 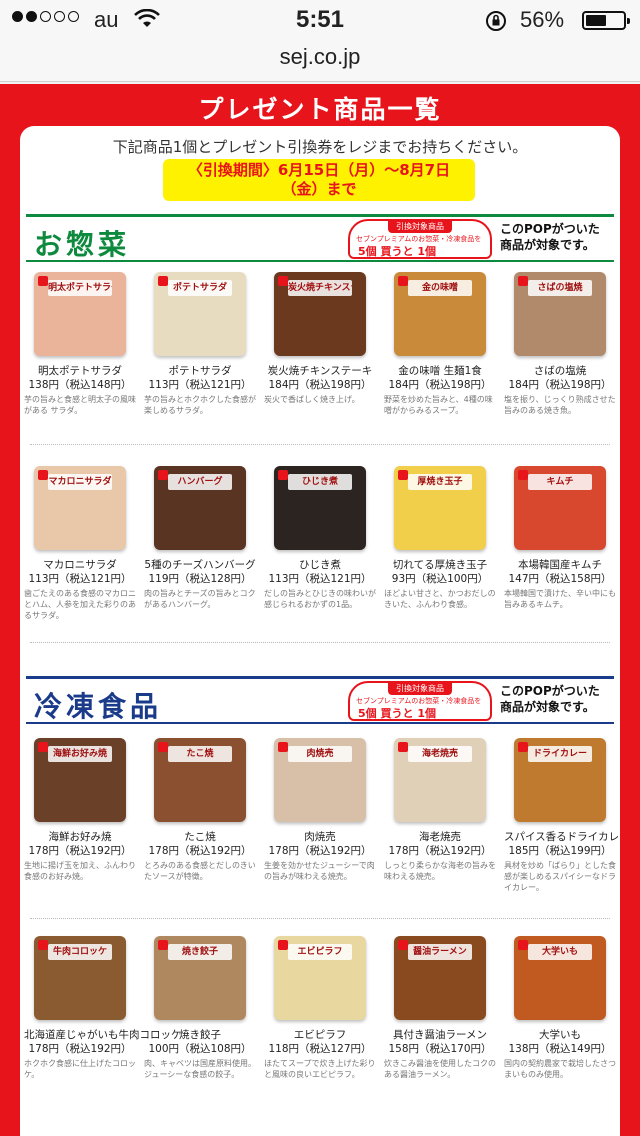 I want to click on page-title: プレゼント商品一覧, so click(x=320, y=109).